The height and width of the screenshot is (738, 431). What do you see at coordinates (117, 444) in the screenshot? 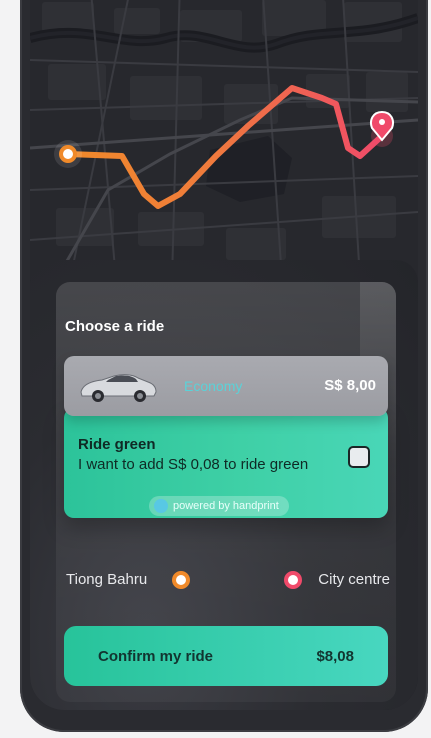
I see `ride-green-title: Ride green` at bounding box center [117, 444].